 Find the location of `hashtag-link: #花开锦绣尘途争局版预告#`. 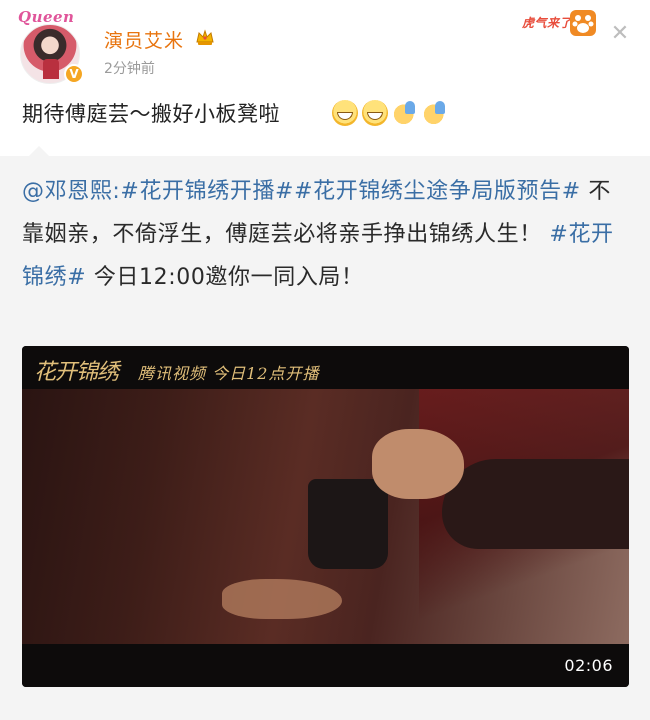

hashtag-link: #花开锦绣尘途争局版预告# is located at coordinates (437, 191).